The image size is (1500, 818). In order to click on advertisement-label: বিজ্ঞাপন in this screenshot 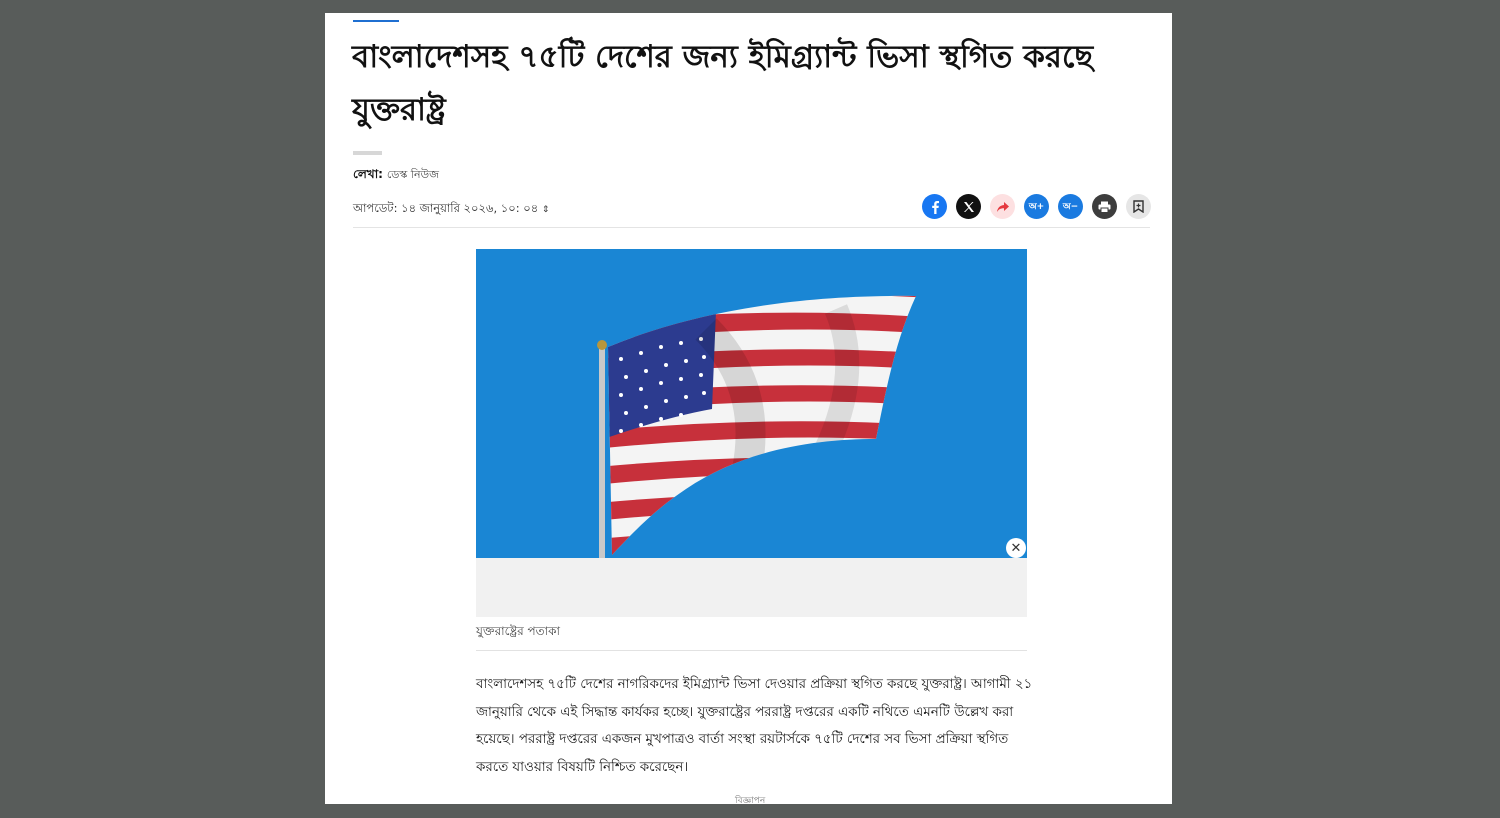, I will do `click(750, 800)`.